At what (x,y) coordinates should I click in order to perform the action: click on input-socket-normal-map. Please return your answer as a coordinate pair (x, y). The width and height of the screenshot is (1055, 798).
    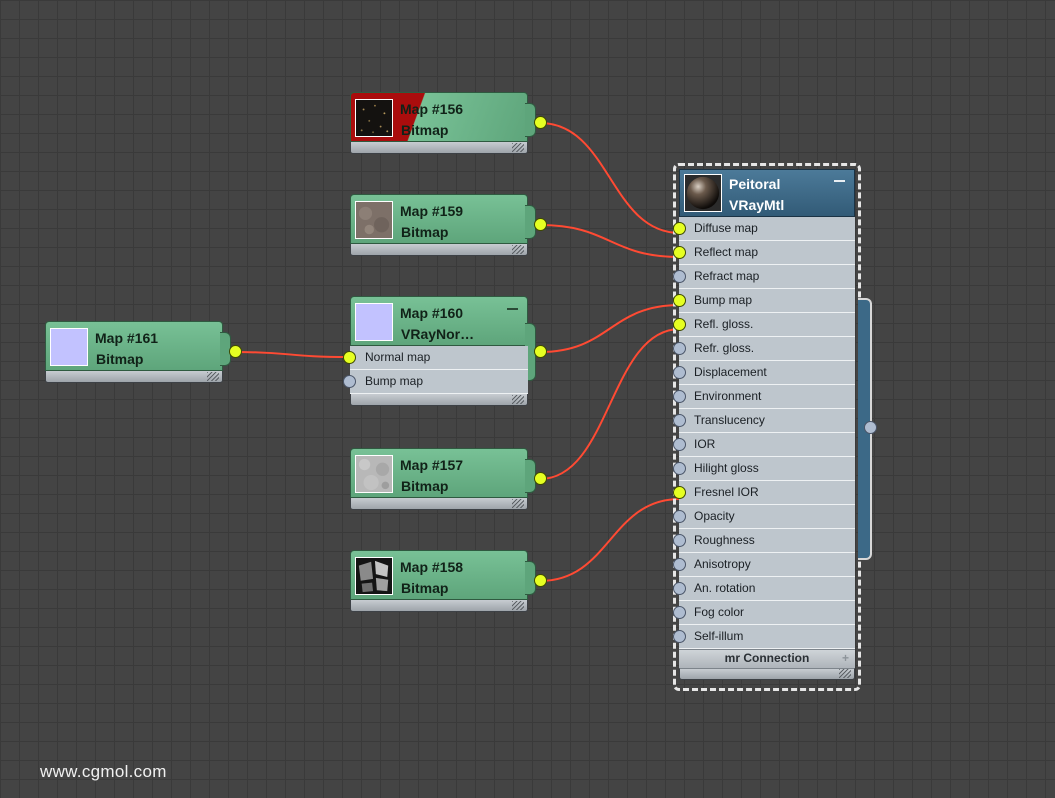
    Looking at the image, I should click on (349, 357).